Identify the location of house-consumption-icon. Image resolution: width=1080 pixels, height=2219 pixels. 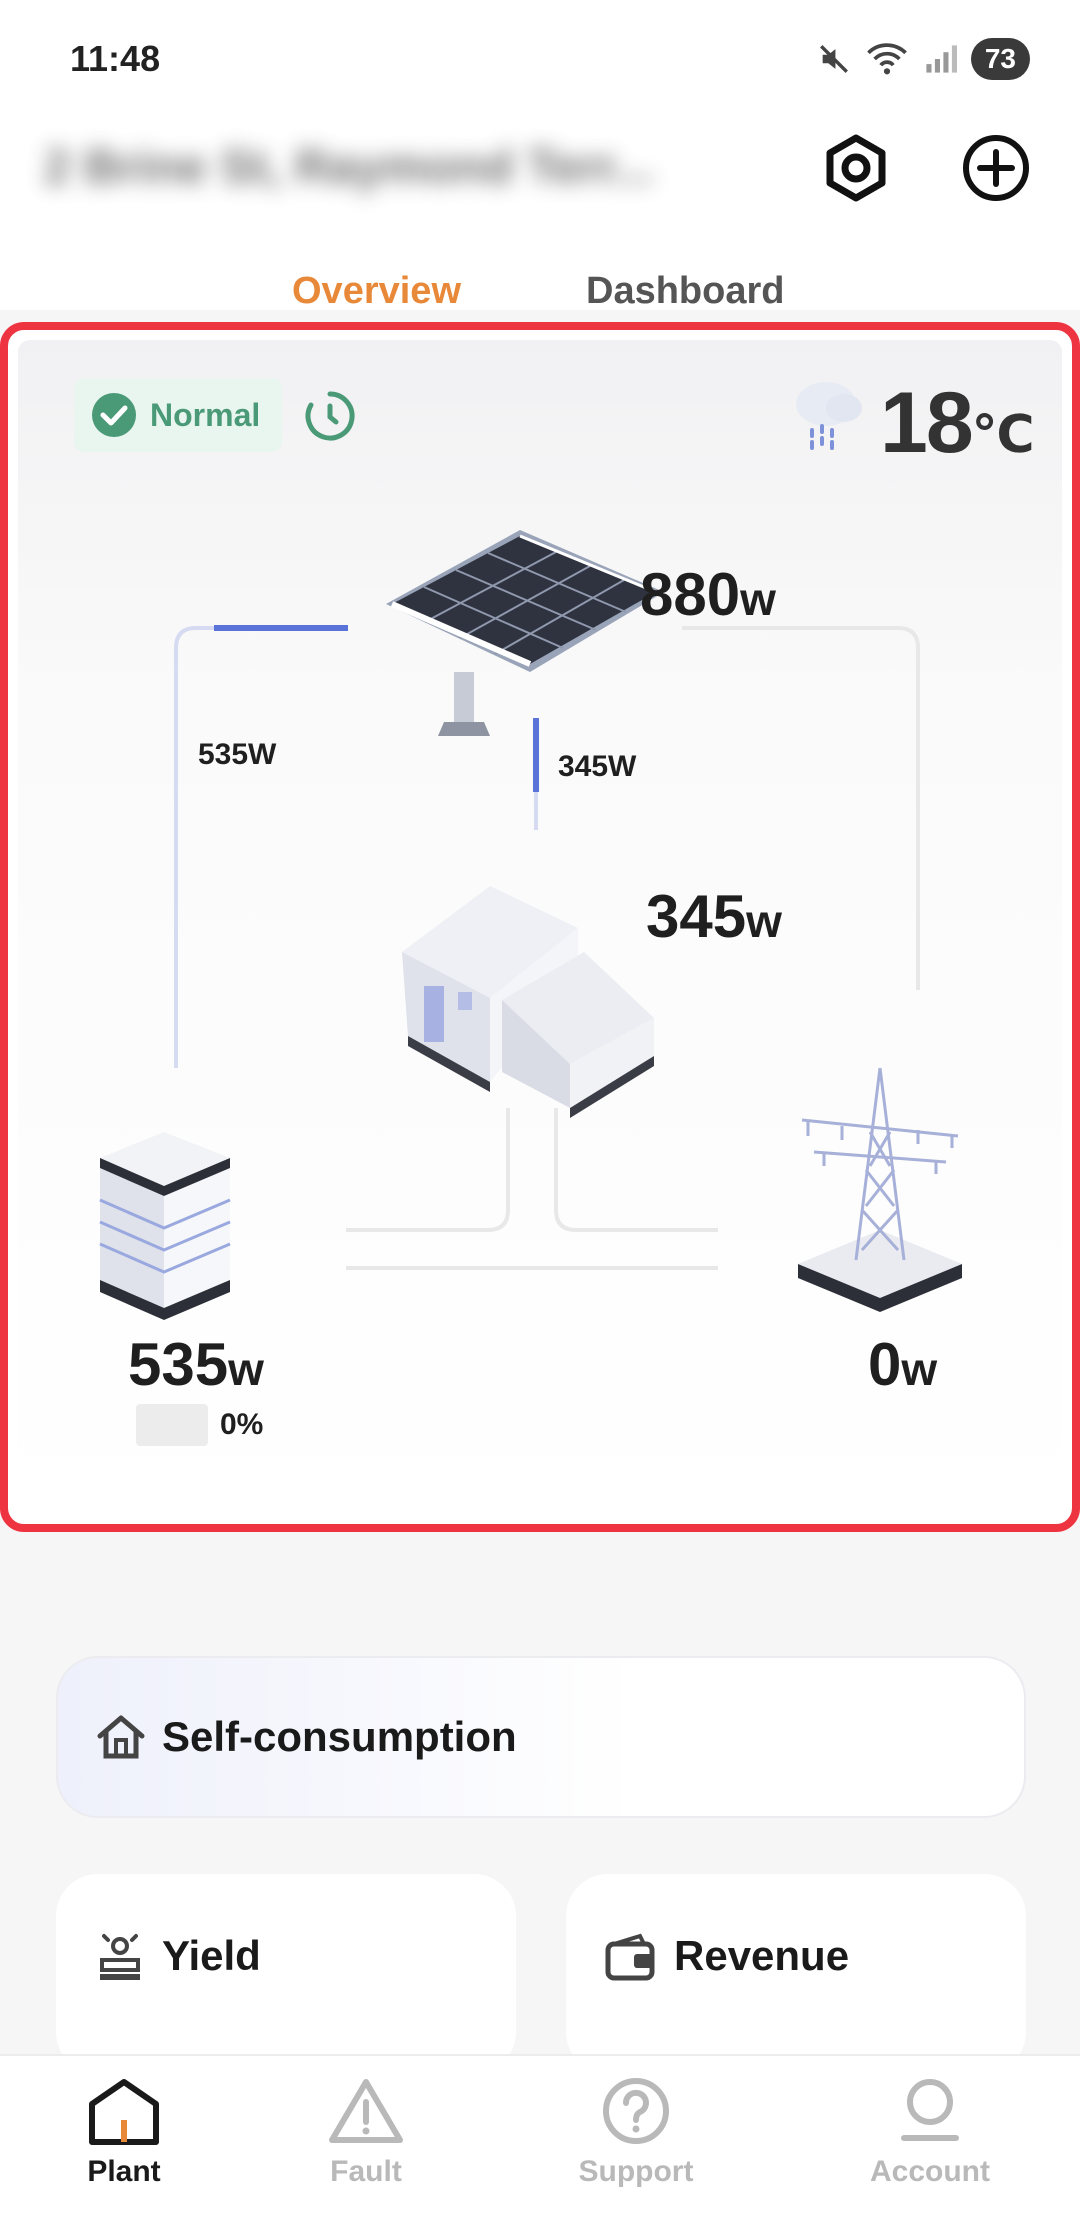
(121, 1737).